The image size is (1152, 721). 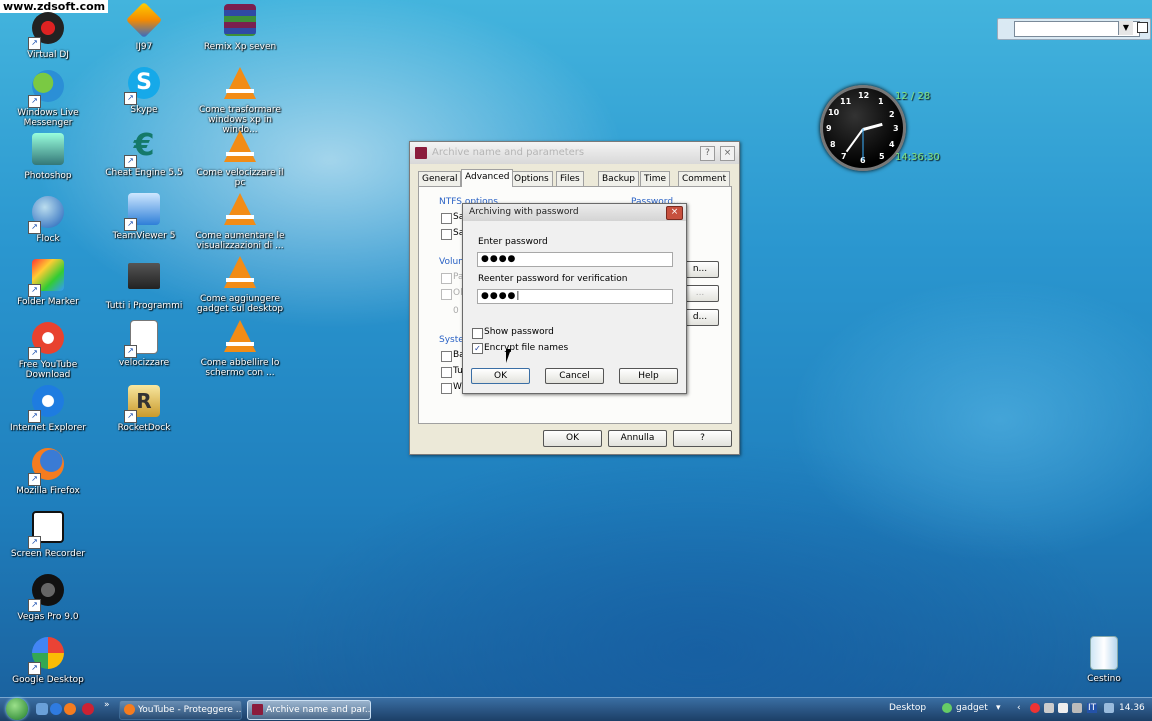 What do you see at coordinates (575, 296) in the screenshot?
I see `reenter-password-field: ●●●●|` at bounding box center [575, 296].